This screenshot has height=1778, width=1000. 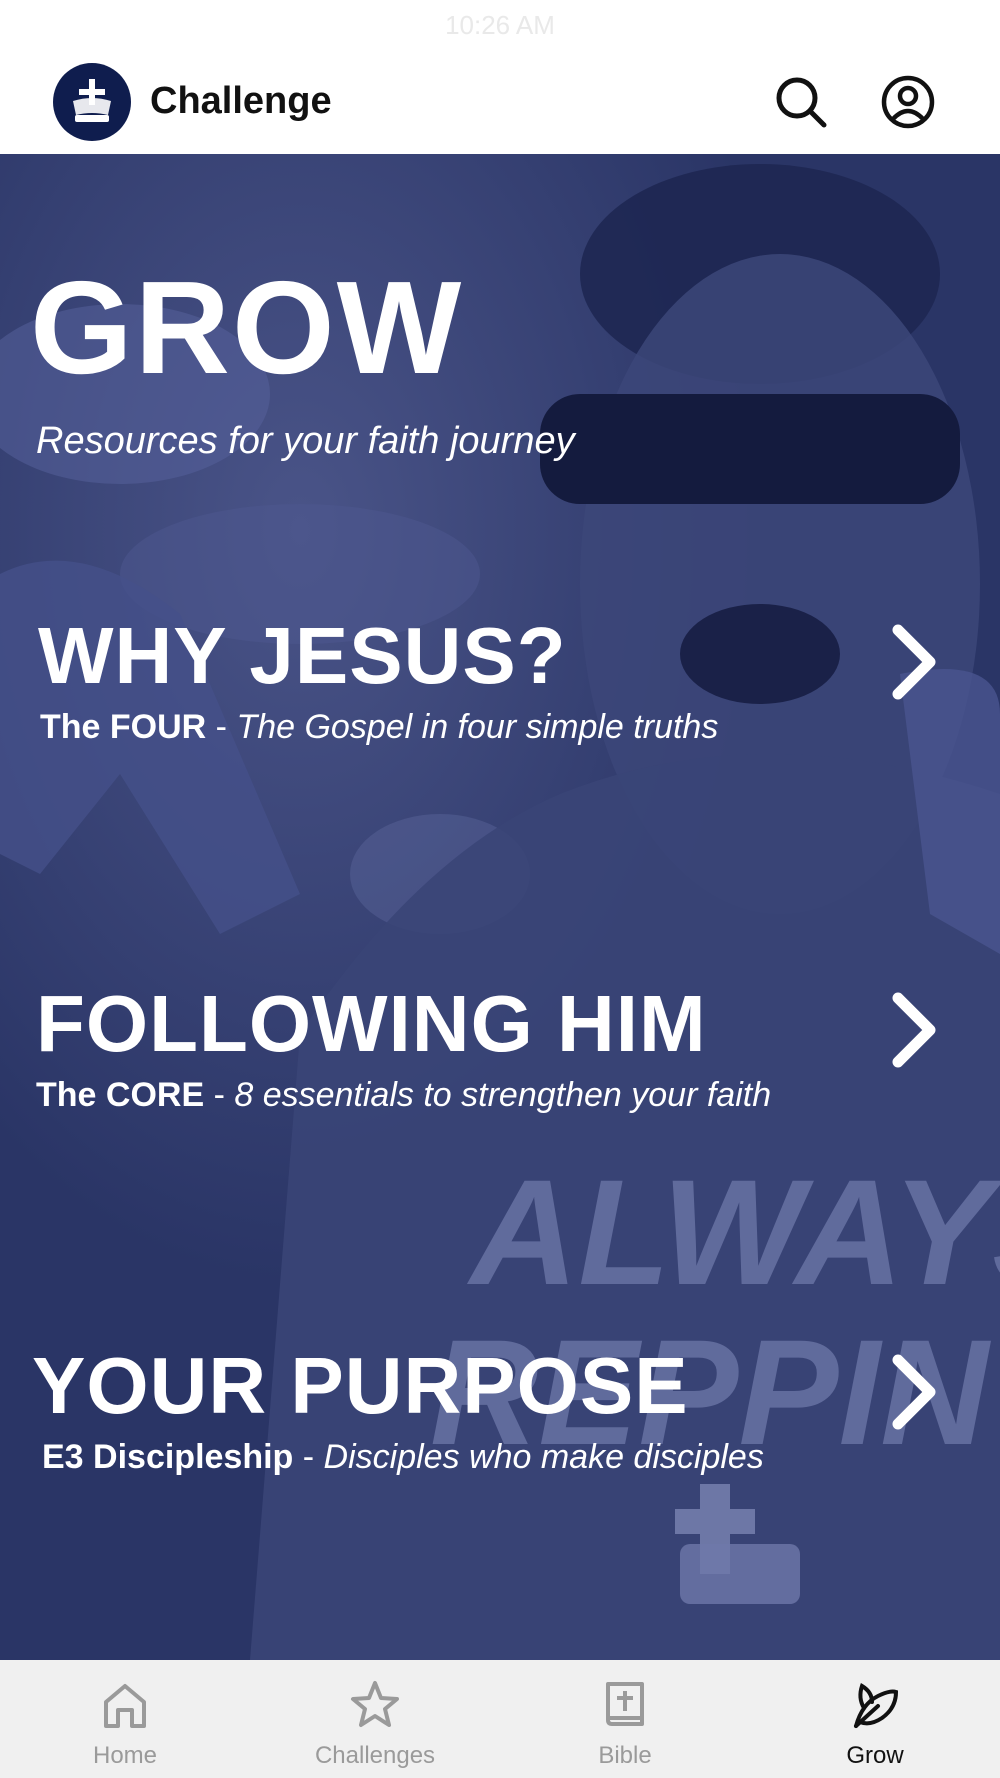 What do you see at coordinates (477, 727) in the screenshot?
I see `section-description: The Gospel in four simple truths` at bounding box center [477, 727].